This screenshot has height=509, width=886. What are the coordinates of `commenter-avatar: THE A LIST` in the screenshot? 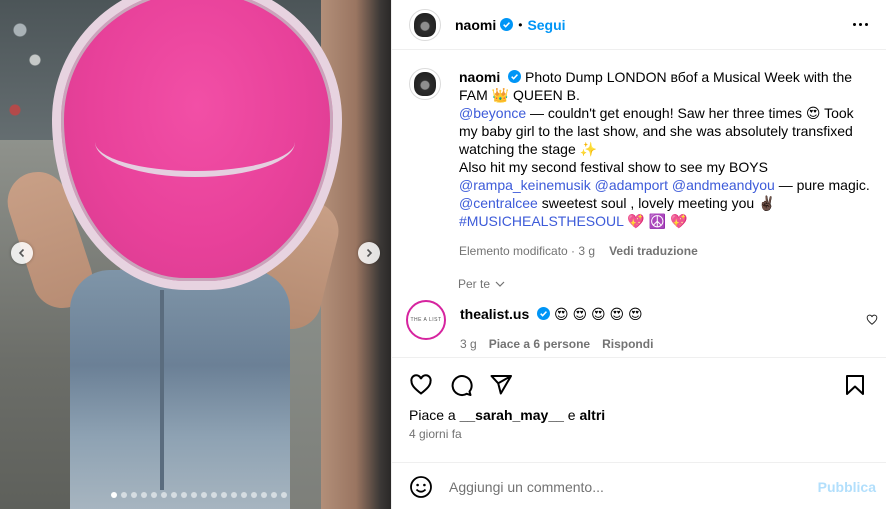 It's located at (426, 320).